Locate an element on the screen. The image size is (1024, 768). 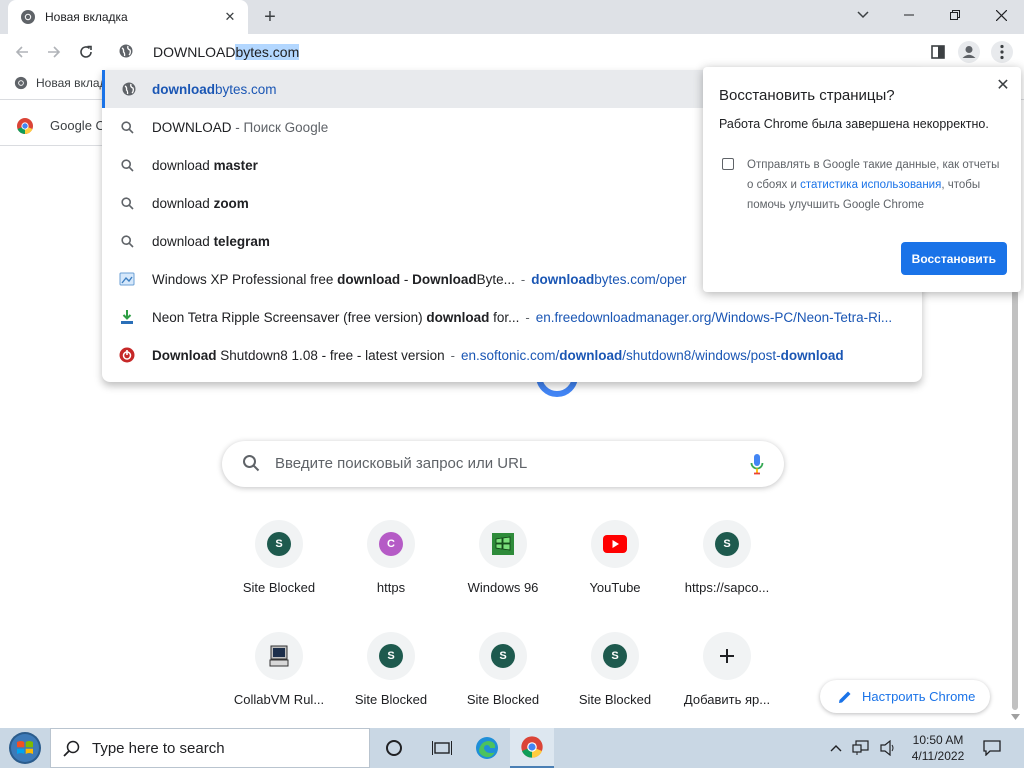
reload-button is located at coordinates (86, 52).